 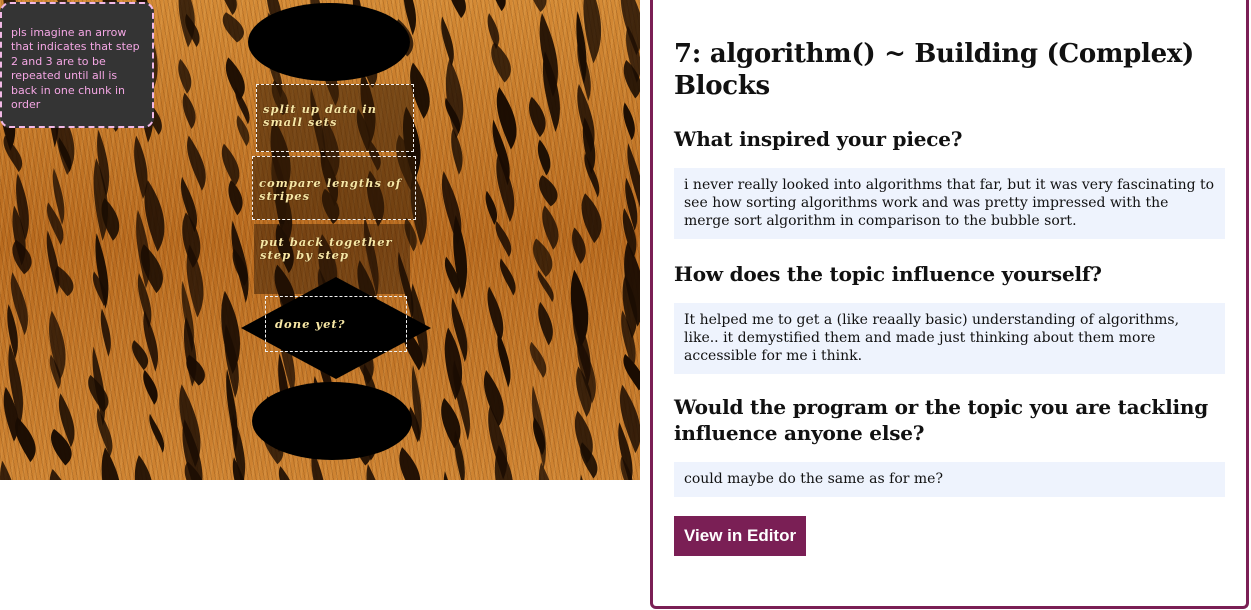 I want to click on answer-influence-others: could maybe do the same as for me?, so click(x=949, y=479).